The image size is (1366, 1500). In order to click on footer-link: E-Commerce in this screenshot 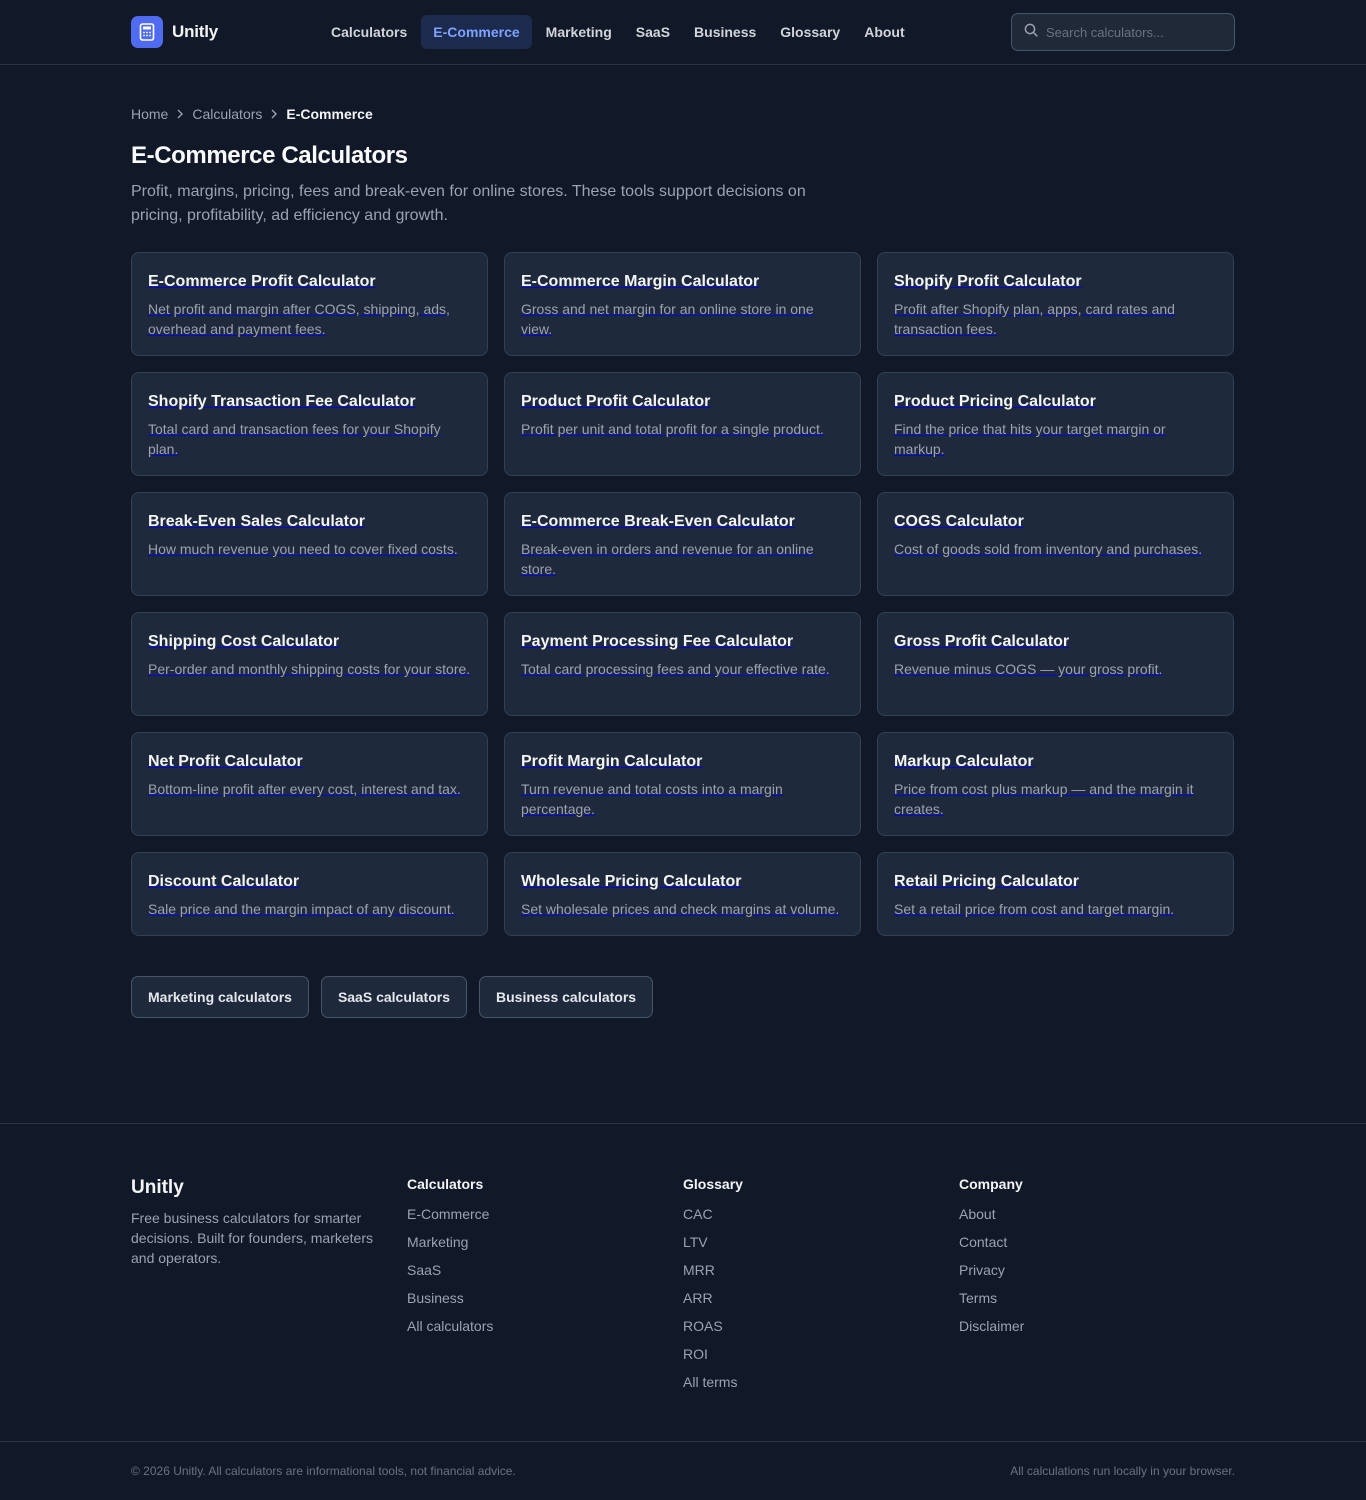, I will do `click(448, 1214)`.